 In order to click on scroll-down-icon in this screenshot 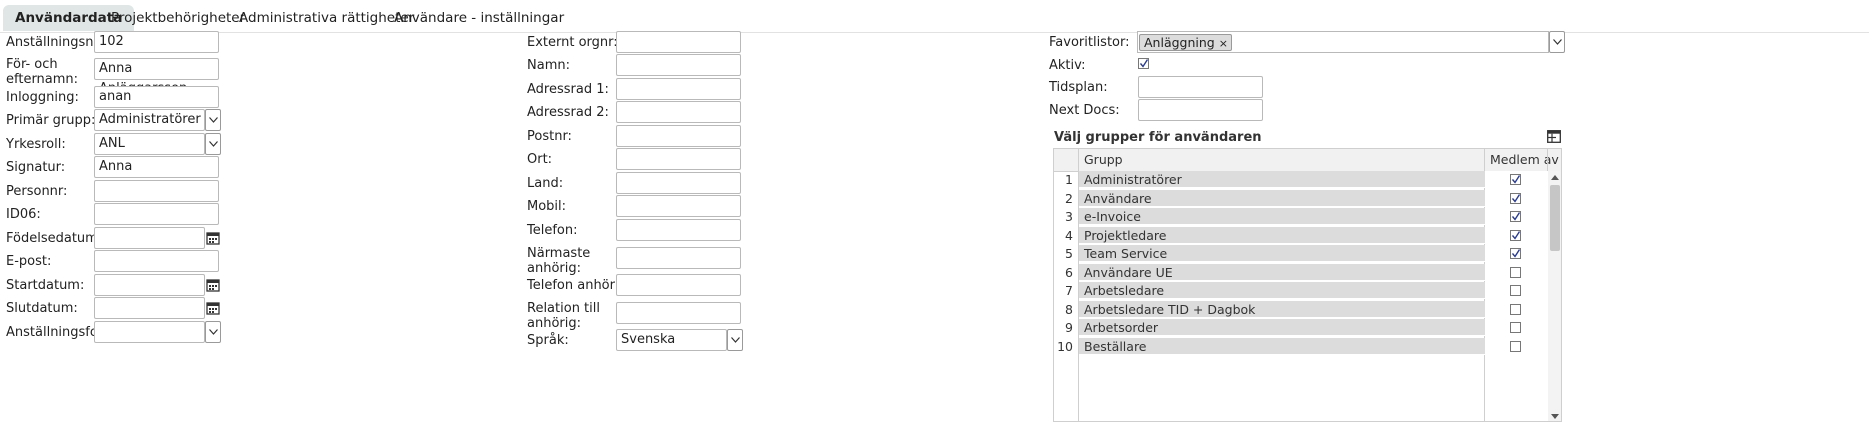, I will do `click(1555, 416)`.